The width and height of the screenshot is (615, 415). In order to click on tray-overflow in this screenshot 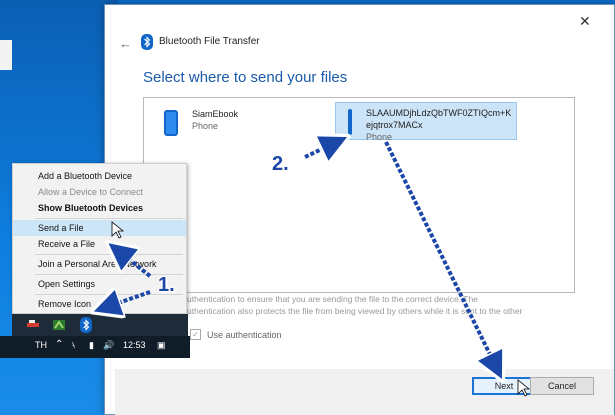, I will do `click(100, 325)`.